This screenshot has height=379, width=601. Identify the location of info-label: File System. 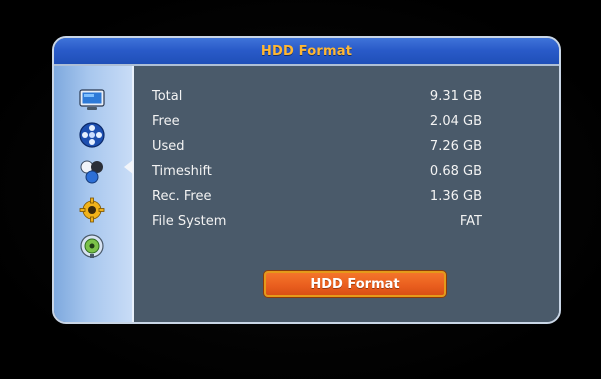
(189, 221).